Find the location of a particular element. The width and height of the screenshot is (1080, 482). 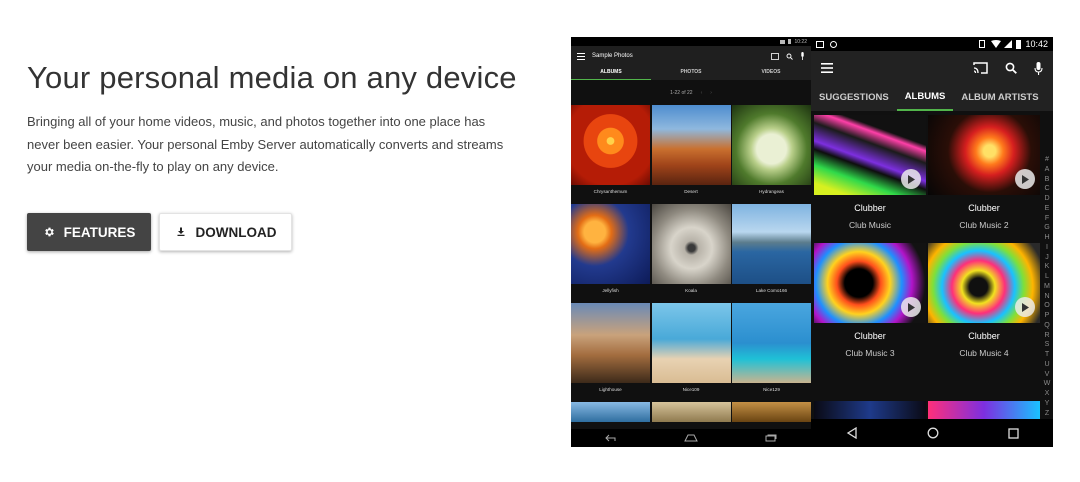

photo-item: Chrysanthemum is located at coordinates (610, 154).